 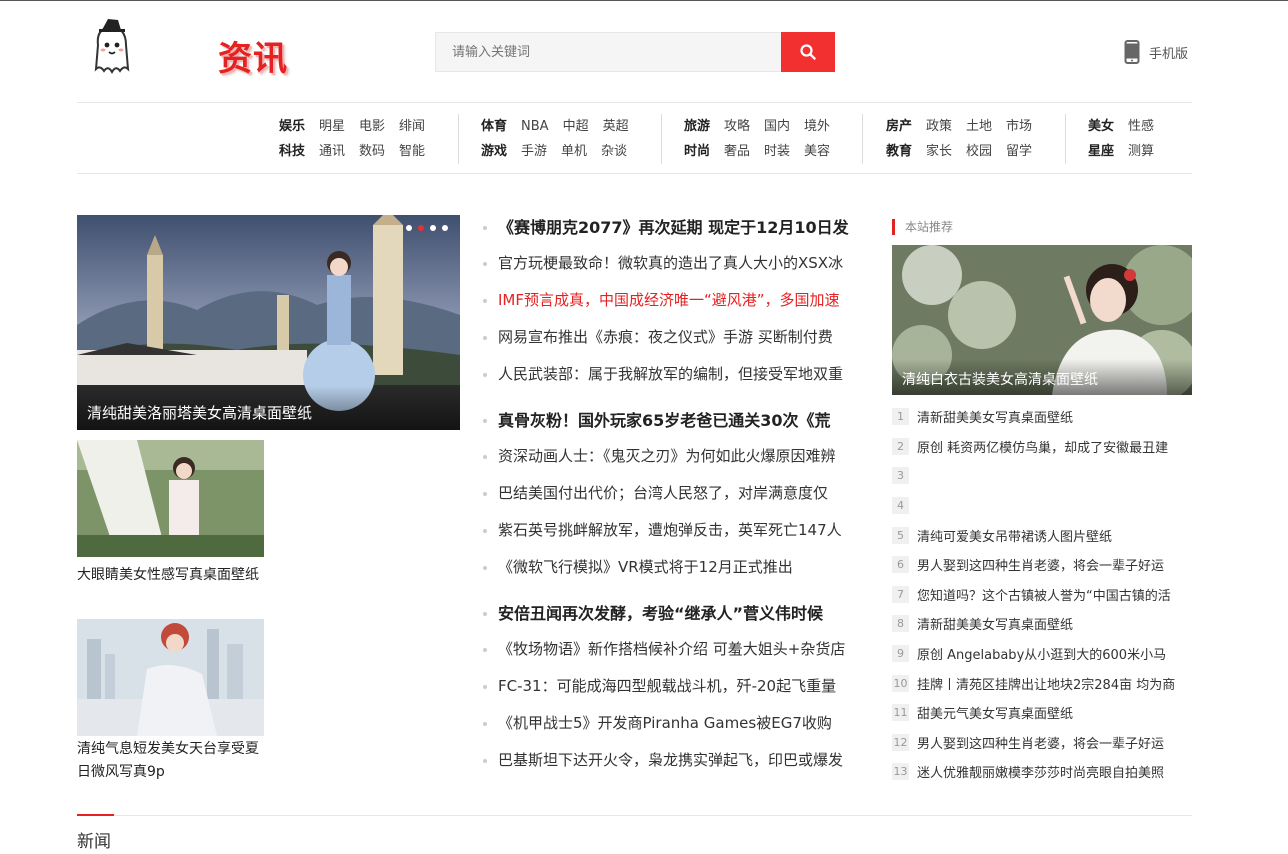 What do you see at coordinates (634, 173) in the screenshot?
I see `nav-divider` at bounding box center [634, 173].